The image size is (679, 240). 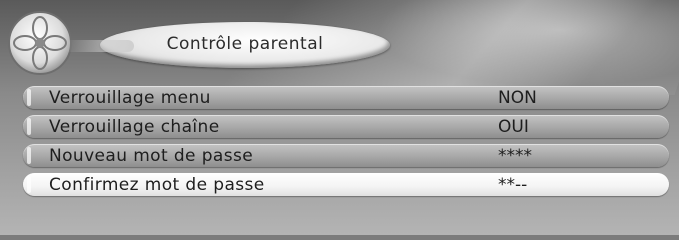 I want to click on menu-item-label: Verrouillage chaîne, so click(x=134, y=127).